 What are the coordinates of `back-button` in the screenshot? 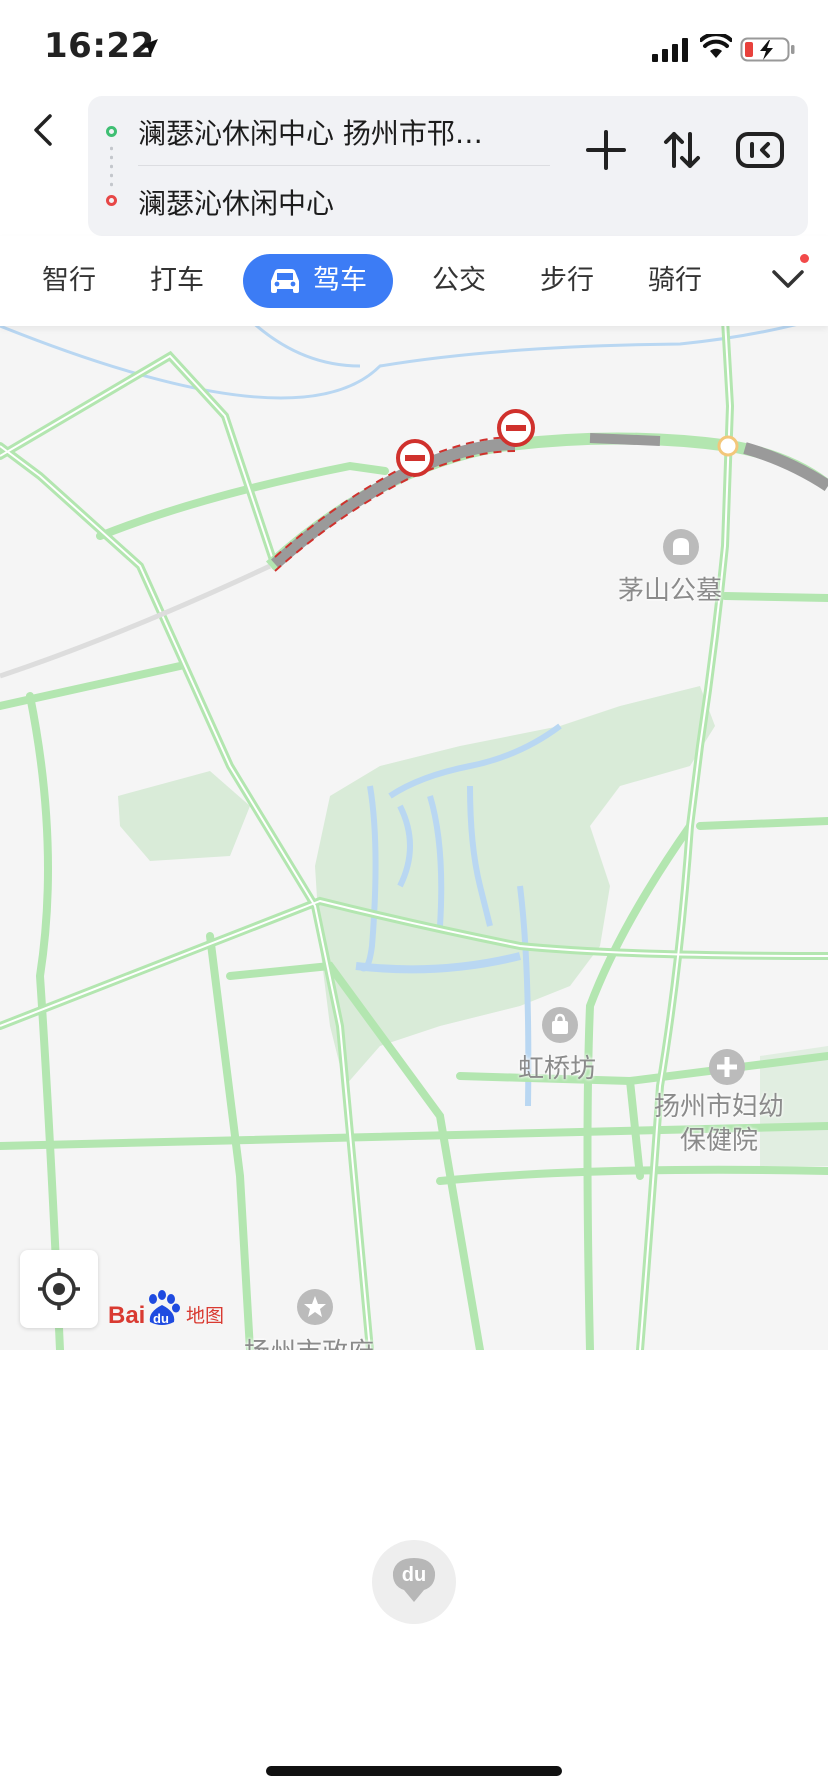 It's located at (44, 130).